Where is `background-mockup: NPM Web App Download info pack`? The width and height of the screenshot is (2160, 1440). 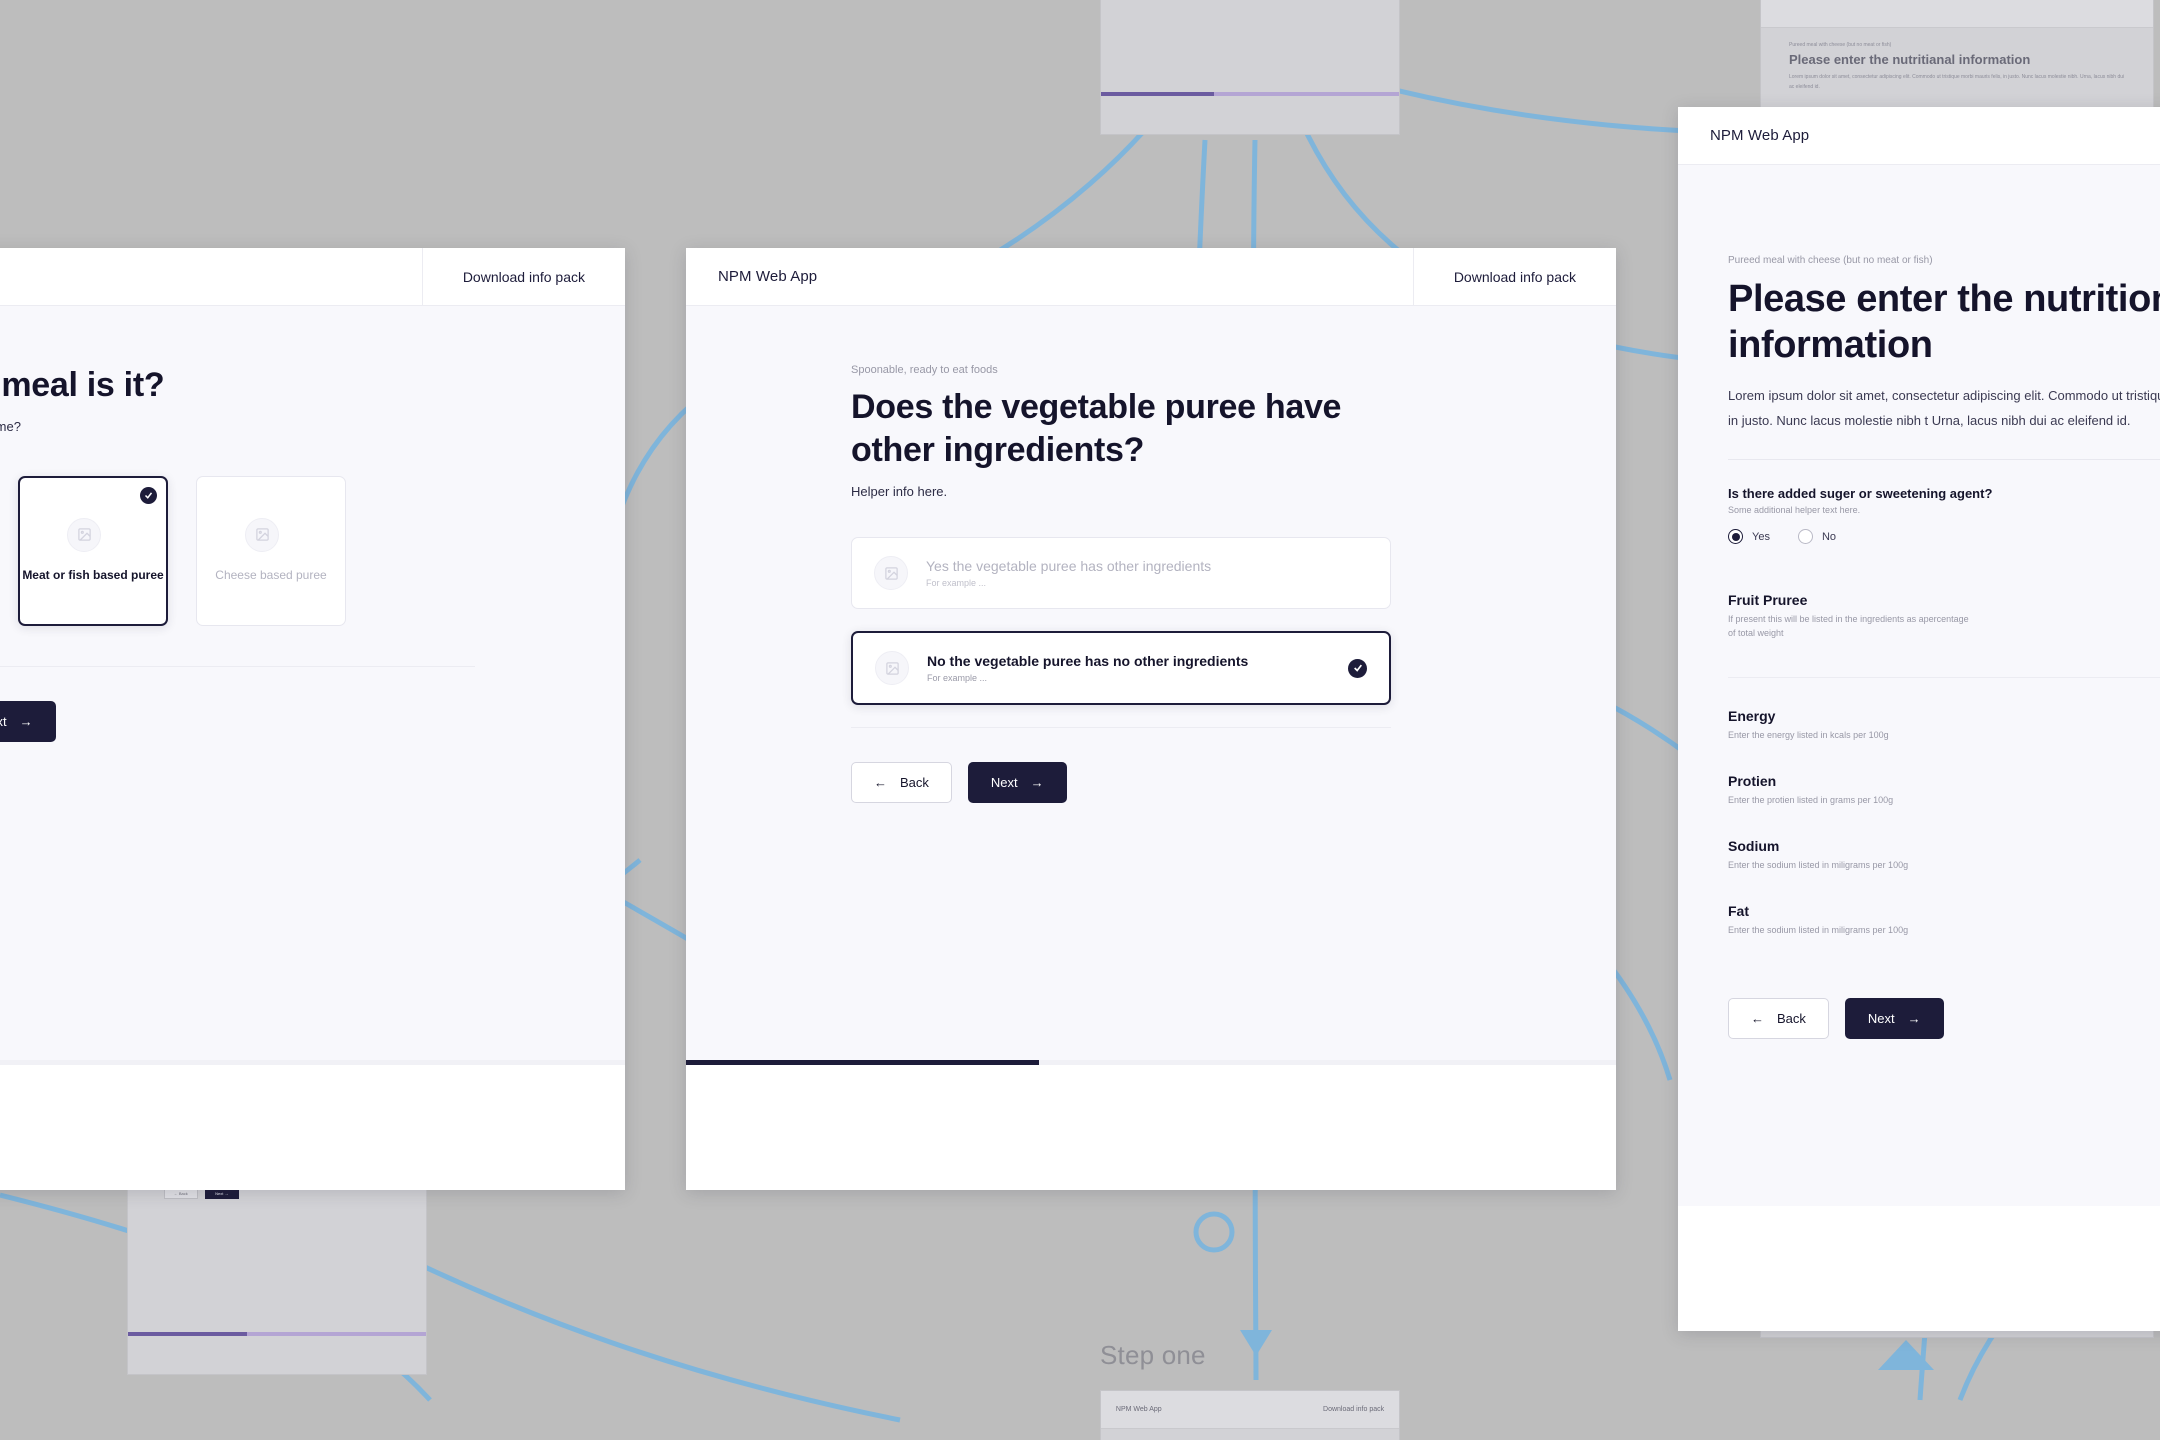
background-mockup: NPM Web App Download info pack is located at coordinates (1250, 67).